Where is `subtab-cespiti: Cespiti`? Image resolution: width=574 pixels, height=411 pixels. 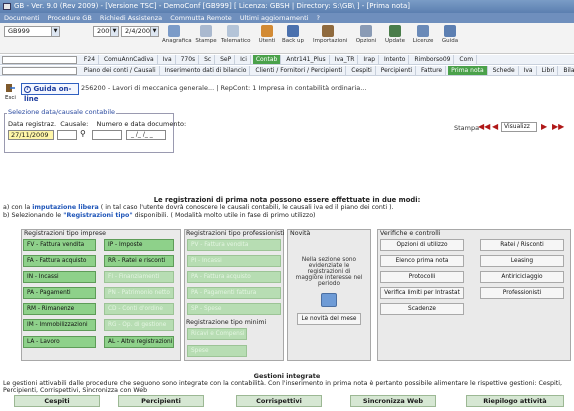 subtab-cespiti: Cespiti is located at coordinates (362, 70).